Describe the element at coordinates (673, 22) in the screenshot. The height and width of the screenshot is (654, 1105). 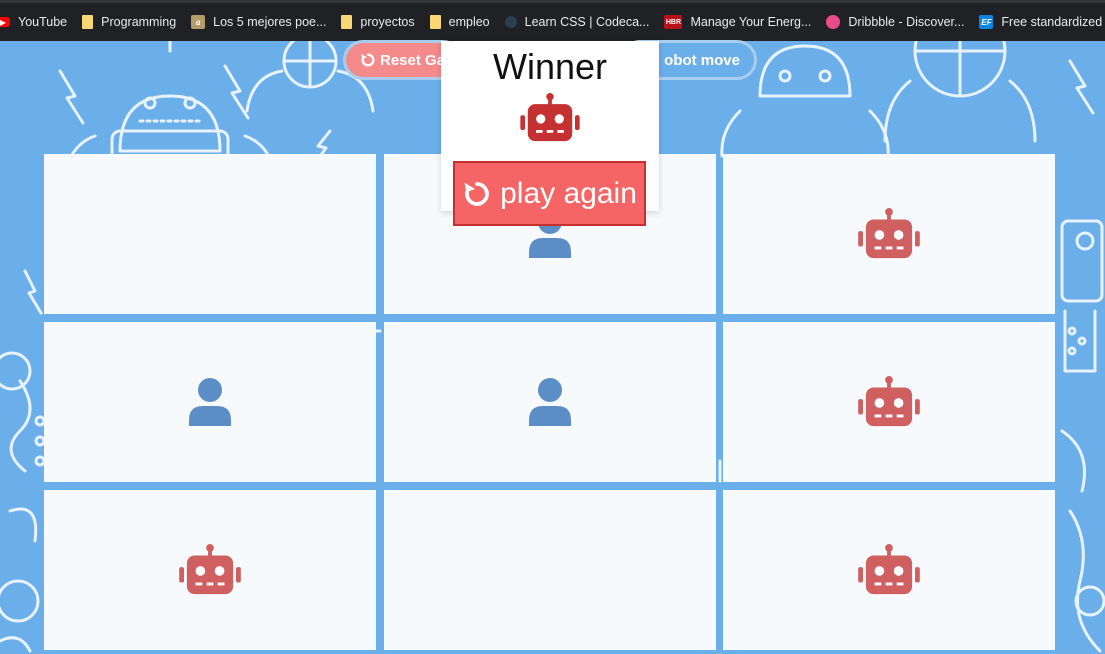
I see `hbr-icon: HBR` at that location.